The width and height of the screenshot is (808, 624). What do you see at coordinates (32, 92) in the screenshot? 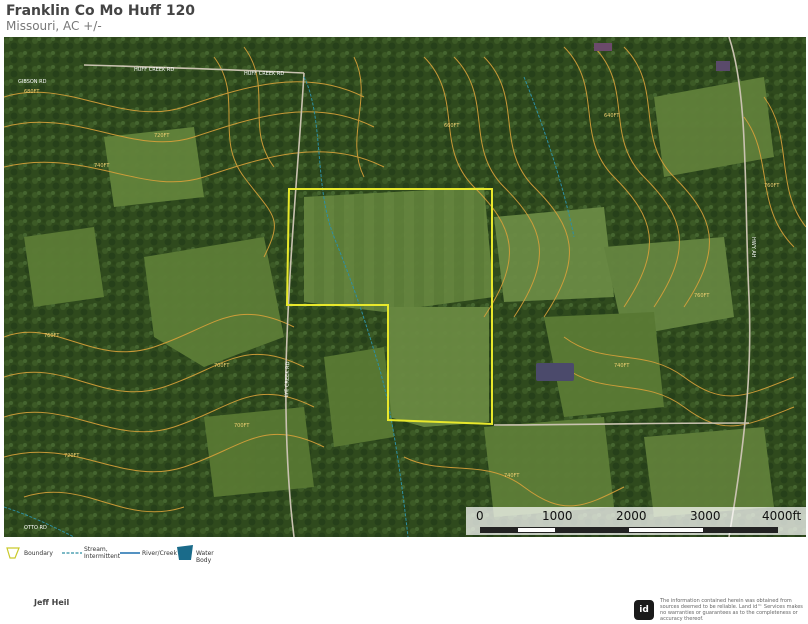
I see `svg-text: 680FT` at bounding box center [32, 92].